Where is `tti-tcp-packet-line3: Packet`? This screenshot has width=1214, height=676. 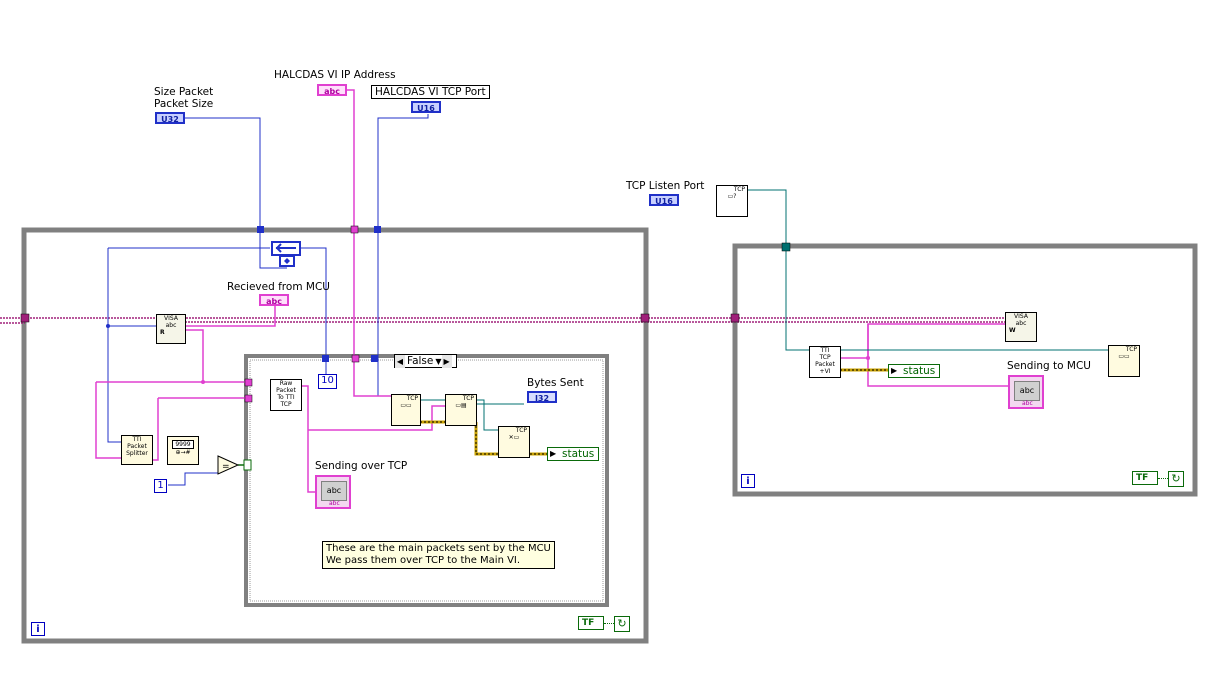
tti-tcp-packet-line3: Packet is located at coordinates (825, 364).